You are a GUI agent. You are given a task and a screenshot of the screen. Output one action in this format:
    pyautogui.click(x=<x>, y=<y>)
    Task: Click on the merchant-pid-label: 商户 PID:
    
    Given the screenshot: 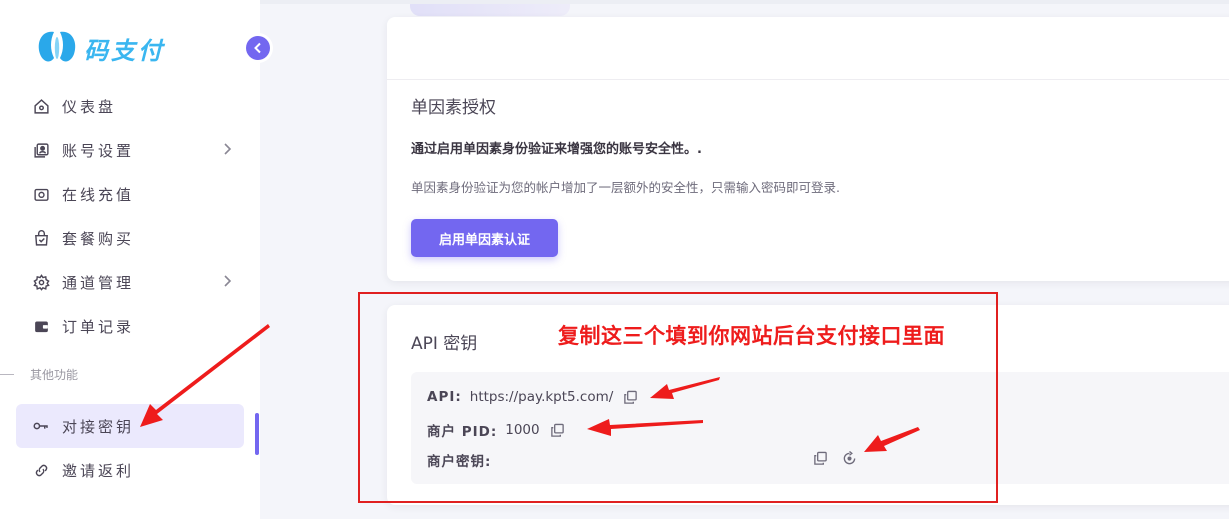 What is the action you would take?
    pyautogui.click(x=462, y=432)
    